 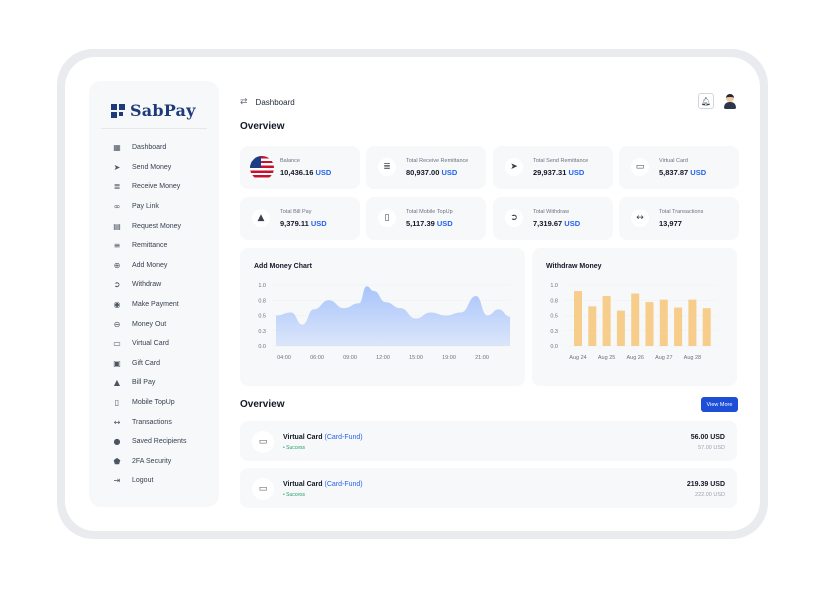 I want to click on sidebar-item-request-money: ▤ Request Money, so click(x=149, y=226).